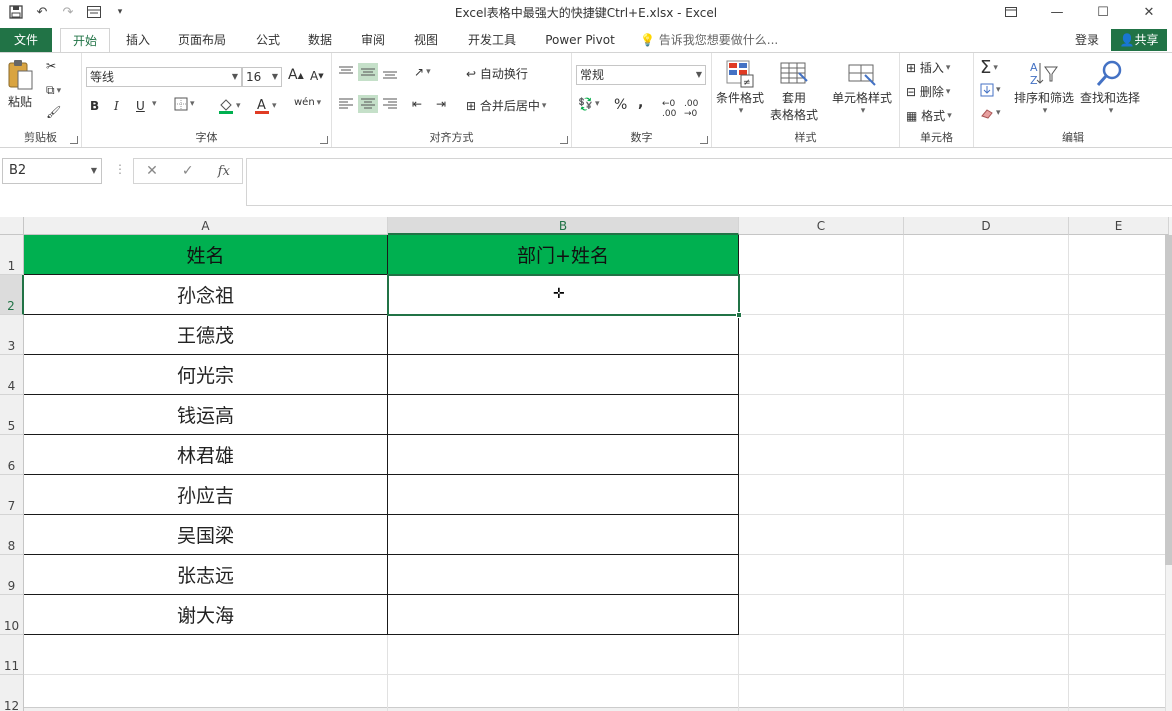 The image size is (1172, 711). What do you see at coordinates (990, 113) in the screenshot?
I see `clear-icon: ▾` at bounding box center [990, 113].